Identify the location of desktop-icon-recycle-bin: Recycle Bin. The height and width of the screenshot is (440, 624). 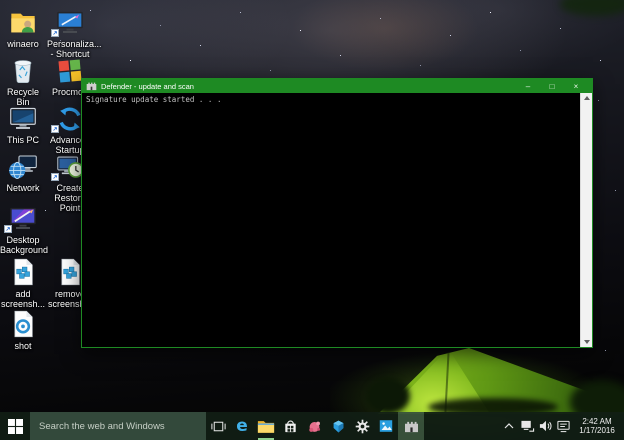
(23, 80).